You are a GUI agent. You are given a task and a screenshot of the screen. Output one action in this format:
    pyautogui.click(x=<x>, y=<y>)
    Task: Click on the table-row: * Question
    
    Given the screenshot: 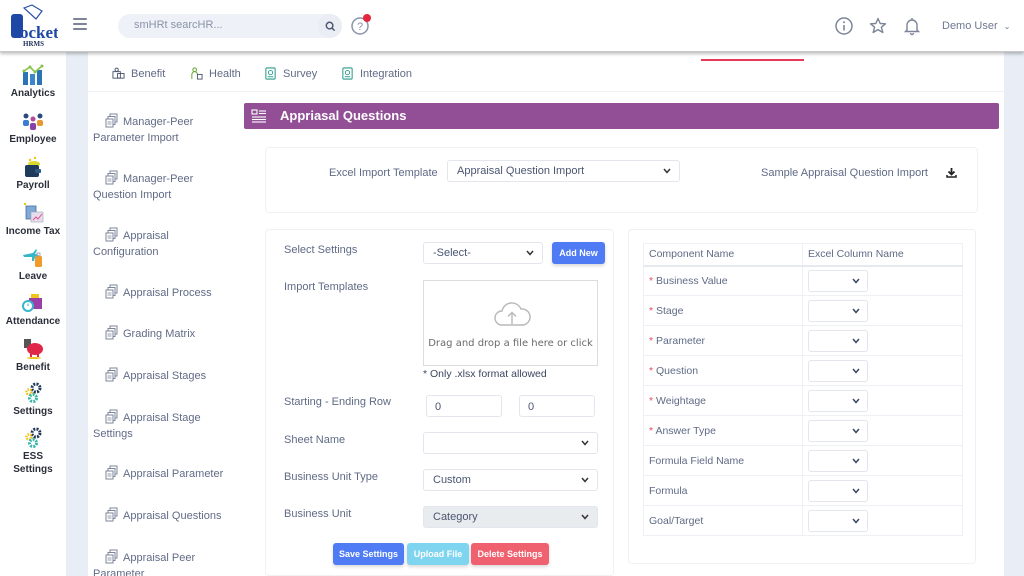 What is the action you would take?
    pyautogui.click(x=803, y=370)
    